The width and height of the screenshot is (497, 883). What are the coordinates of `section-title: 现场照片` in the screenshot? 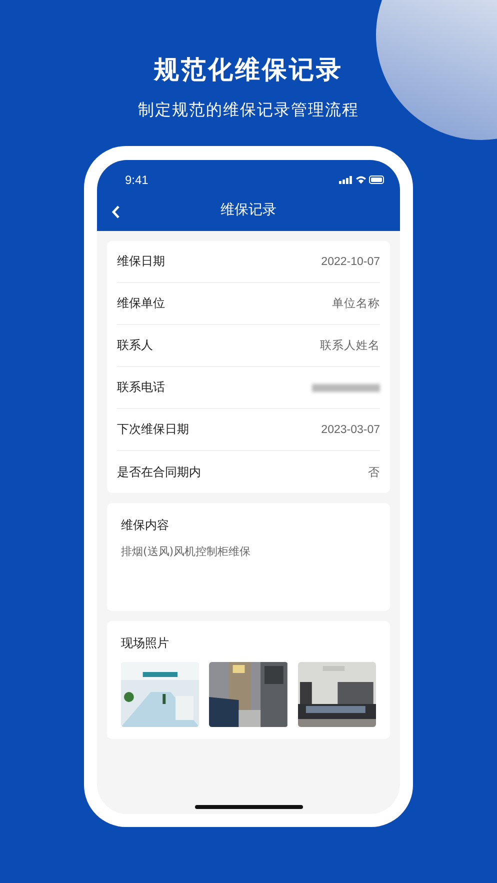 It's located at (145, 643).